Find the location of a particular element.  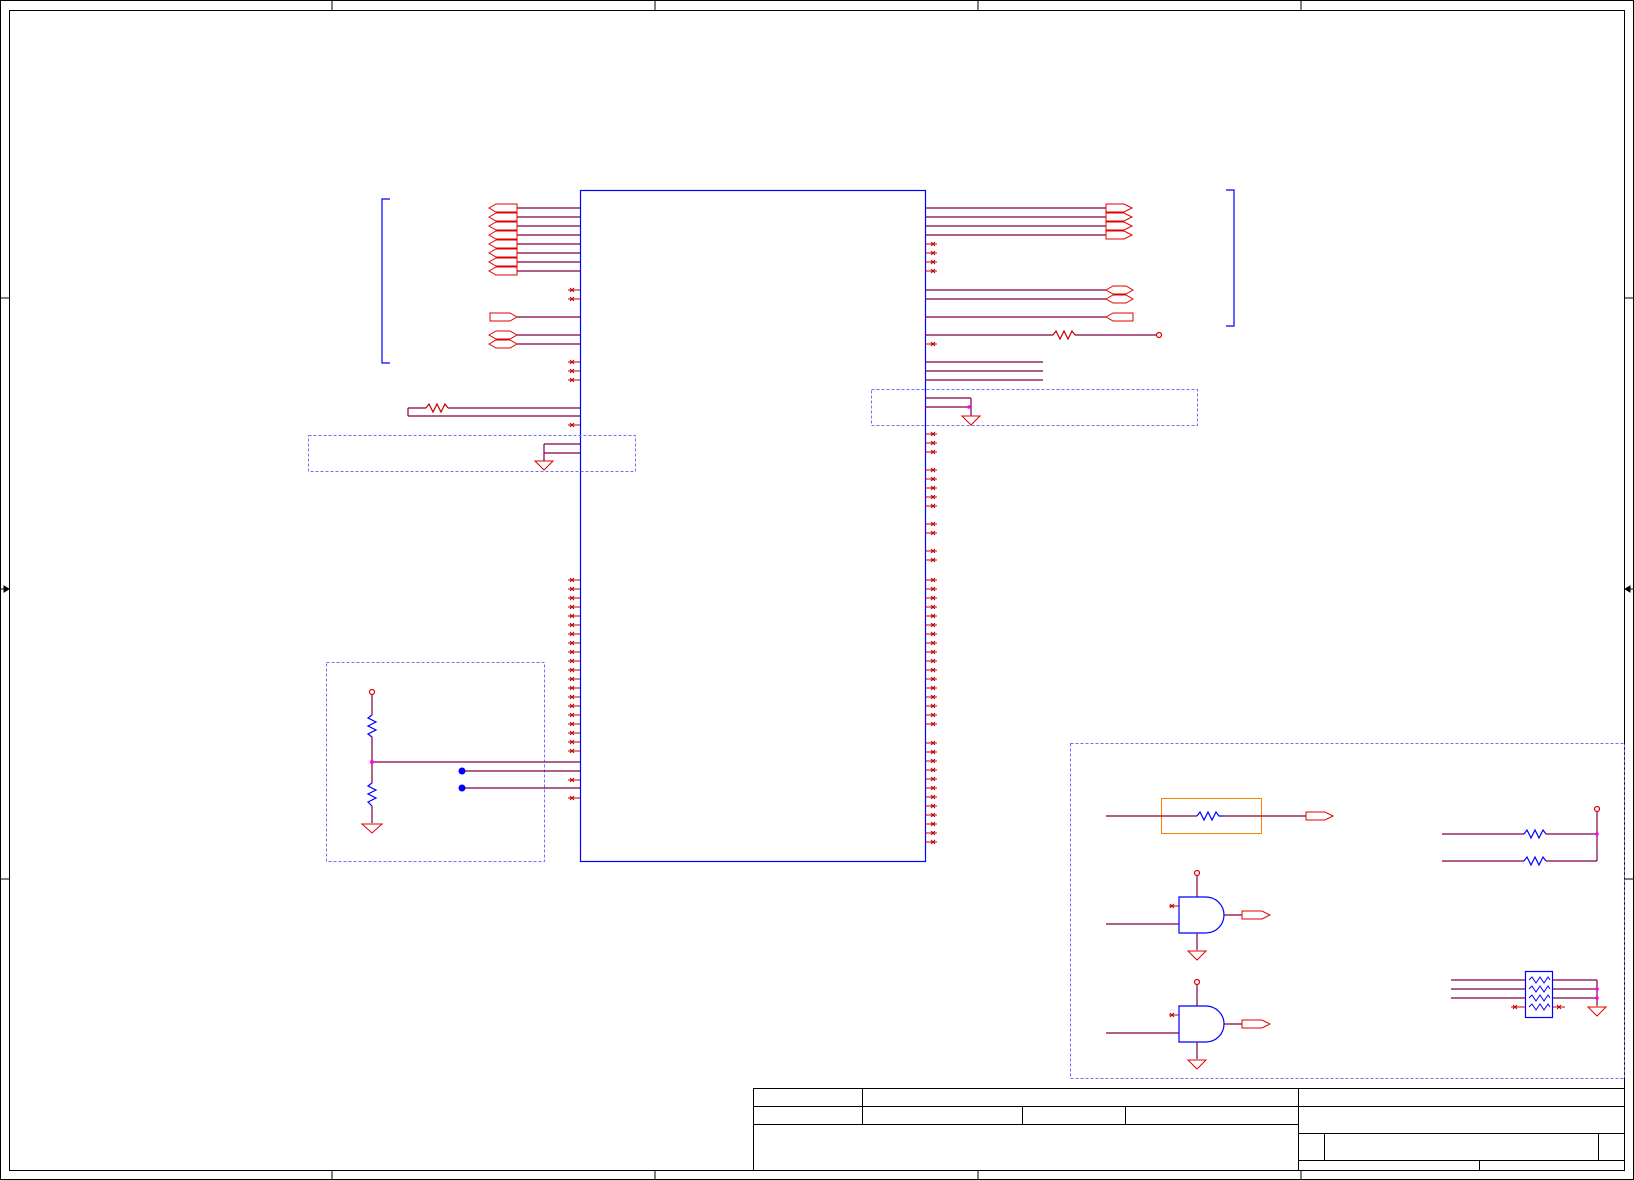

resistor-network is located at coordinates (1524, 994).